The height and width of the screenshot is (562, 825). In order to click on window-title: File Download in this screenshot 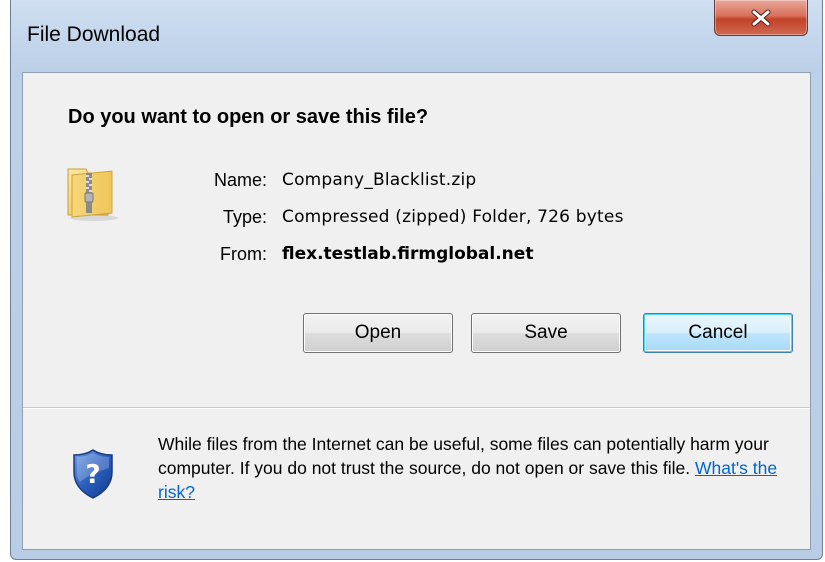, I will do `click(94, 34)`.